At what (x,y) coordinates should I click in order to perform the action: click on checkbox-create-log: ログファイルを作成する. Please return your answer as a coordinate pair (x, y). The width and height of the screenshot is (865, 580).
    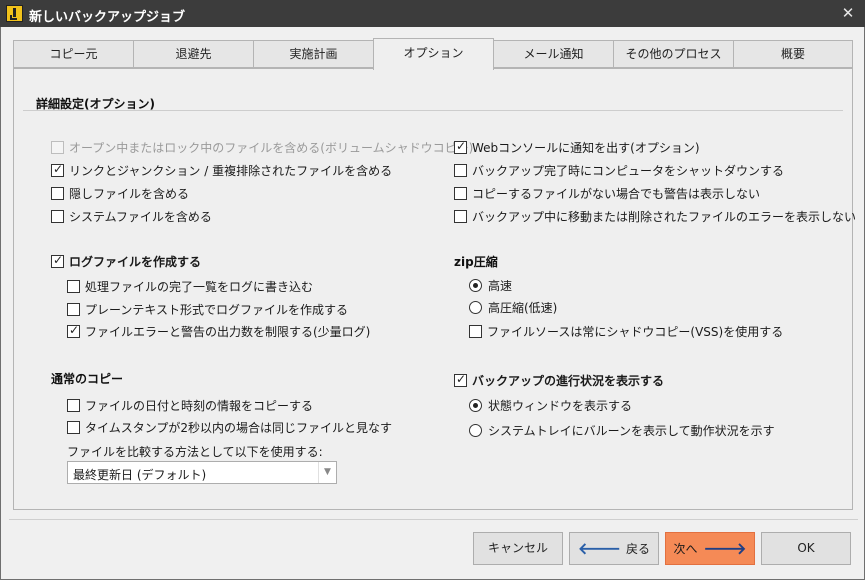
    Looking at the image, I should click on (126, 261).